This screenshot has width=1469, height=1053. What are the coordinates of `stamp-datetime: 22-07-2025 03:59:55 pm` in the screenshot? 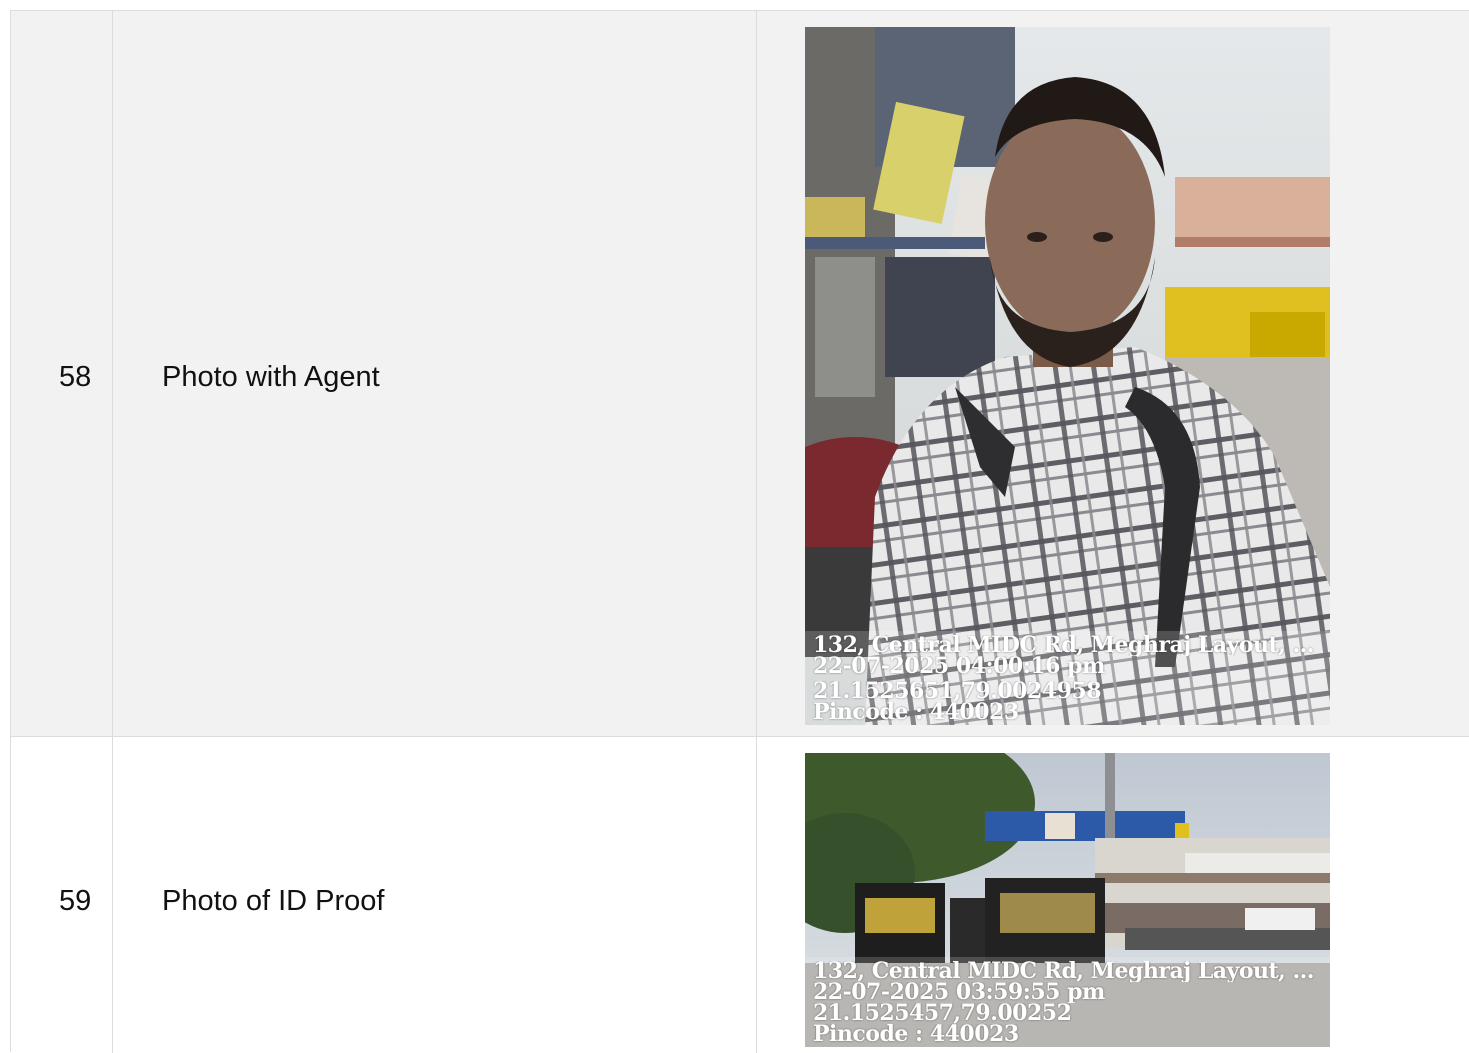 It's located at (959, 992).